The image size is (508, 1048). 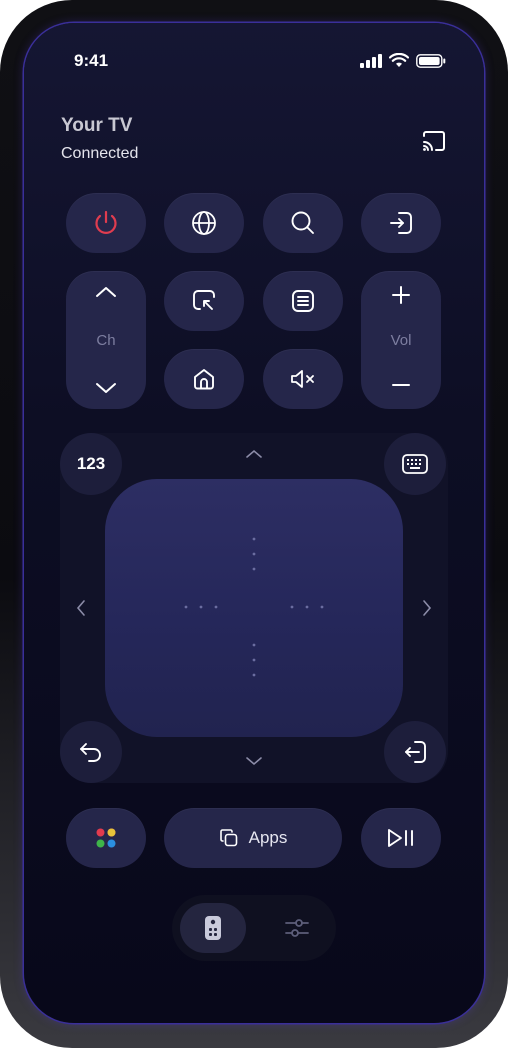 I want to click on touchpad-guide-dots, so click(x=254, y=607).